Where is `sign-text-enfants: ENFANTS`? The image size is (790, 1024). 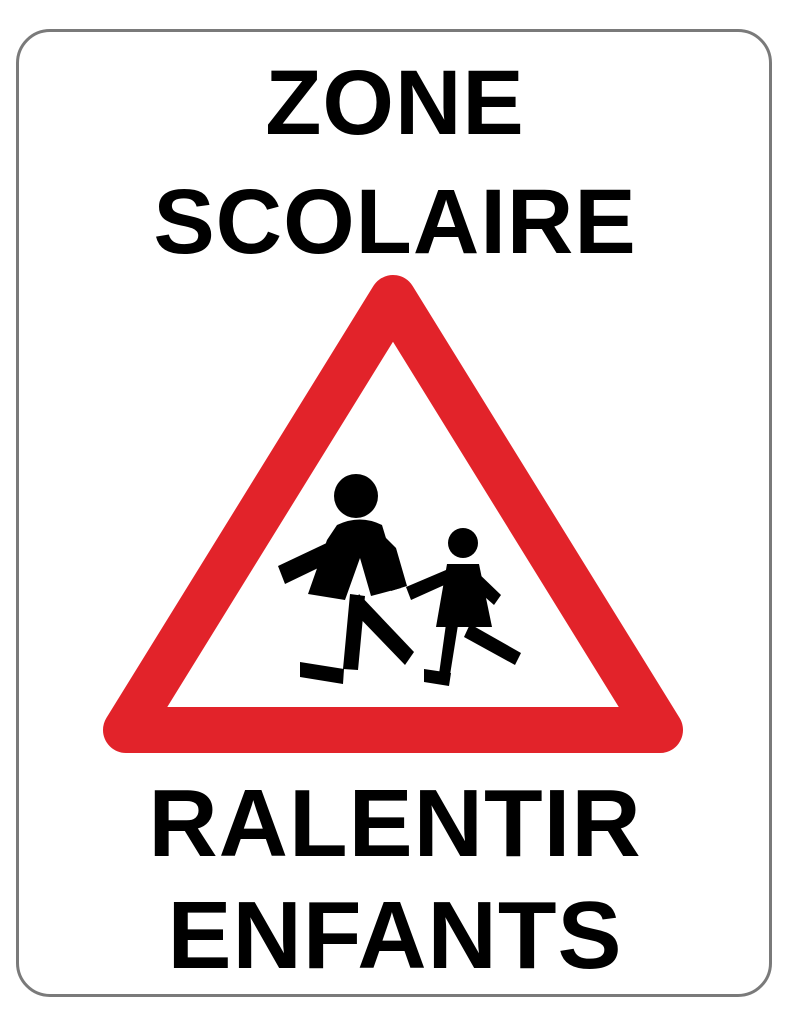
sign-text-enfants: ENFANTS is located at coordinates (395, 935).